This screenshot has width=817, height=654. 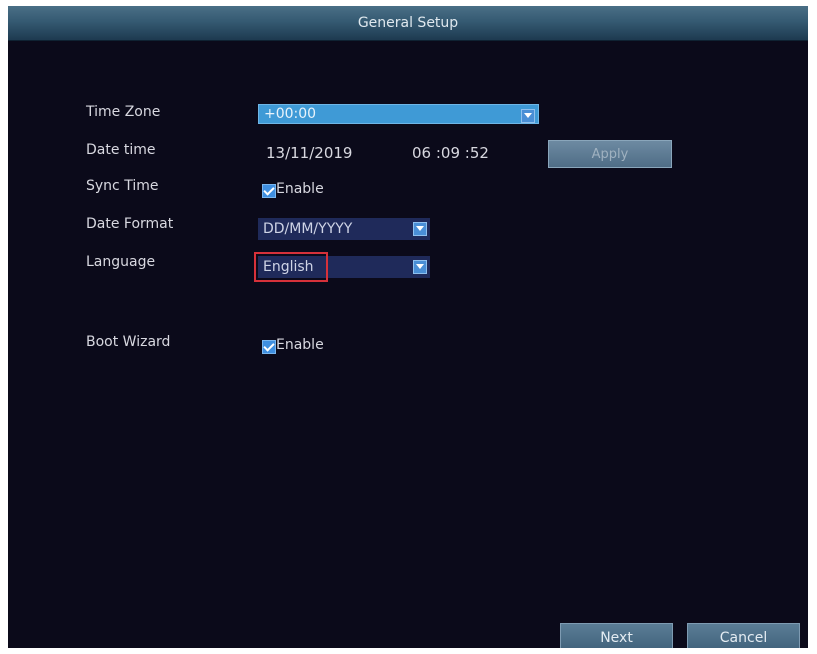 What do you see at coordinates (121, 150) in the screenshot?
I see `date-time-label: Date time` at bounding box center [121, 150].